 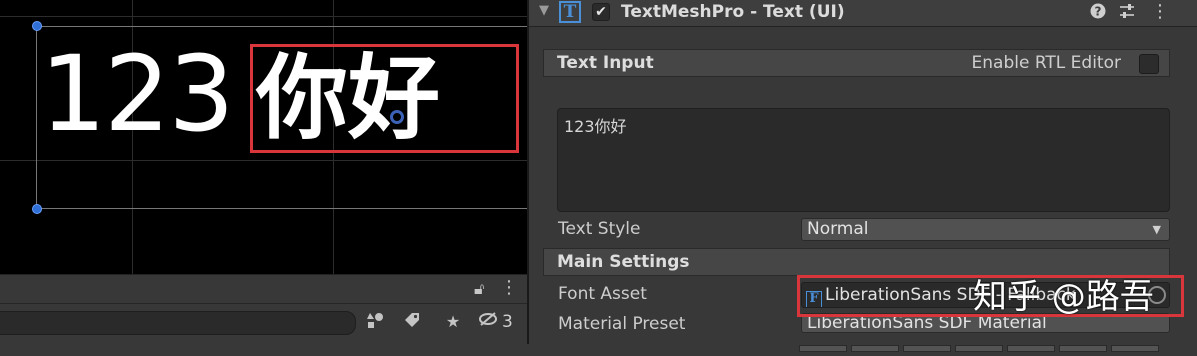 What do you see at coordinates (733, 12) in the screenshot?
I see `component-title: TextMeshPro - Text (UI)` at bounding box center [733, 12].